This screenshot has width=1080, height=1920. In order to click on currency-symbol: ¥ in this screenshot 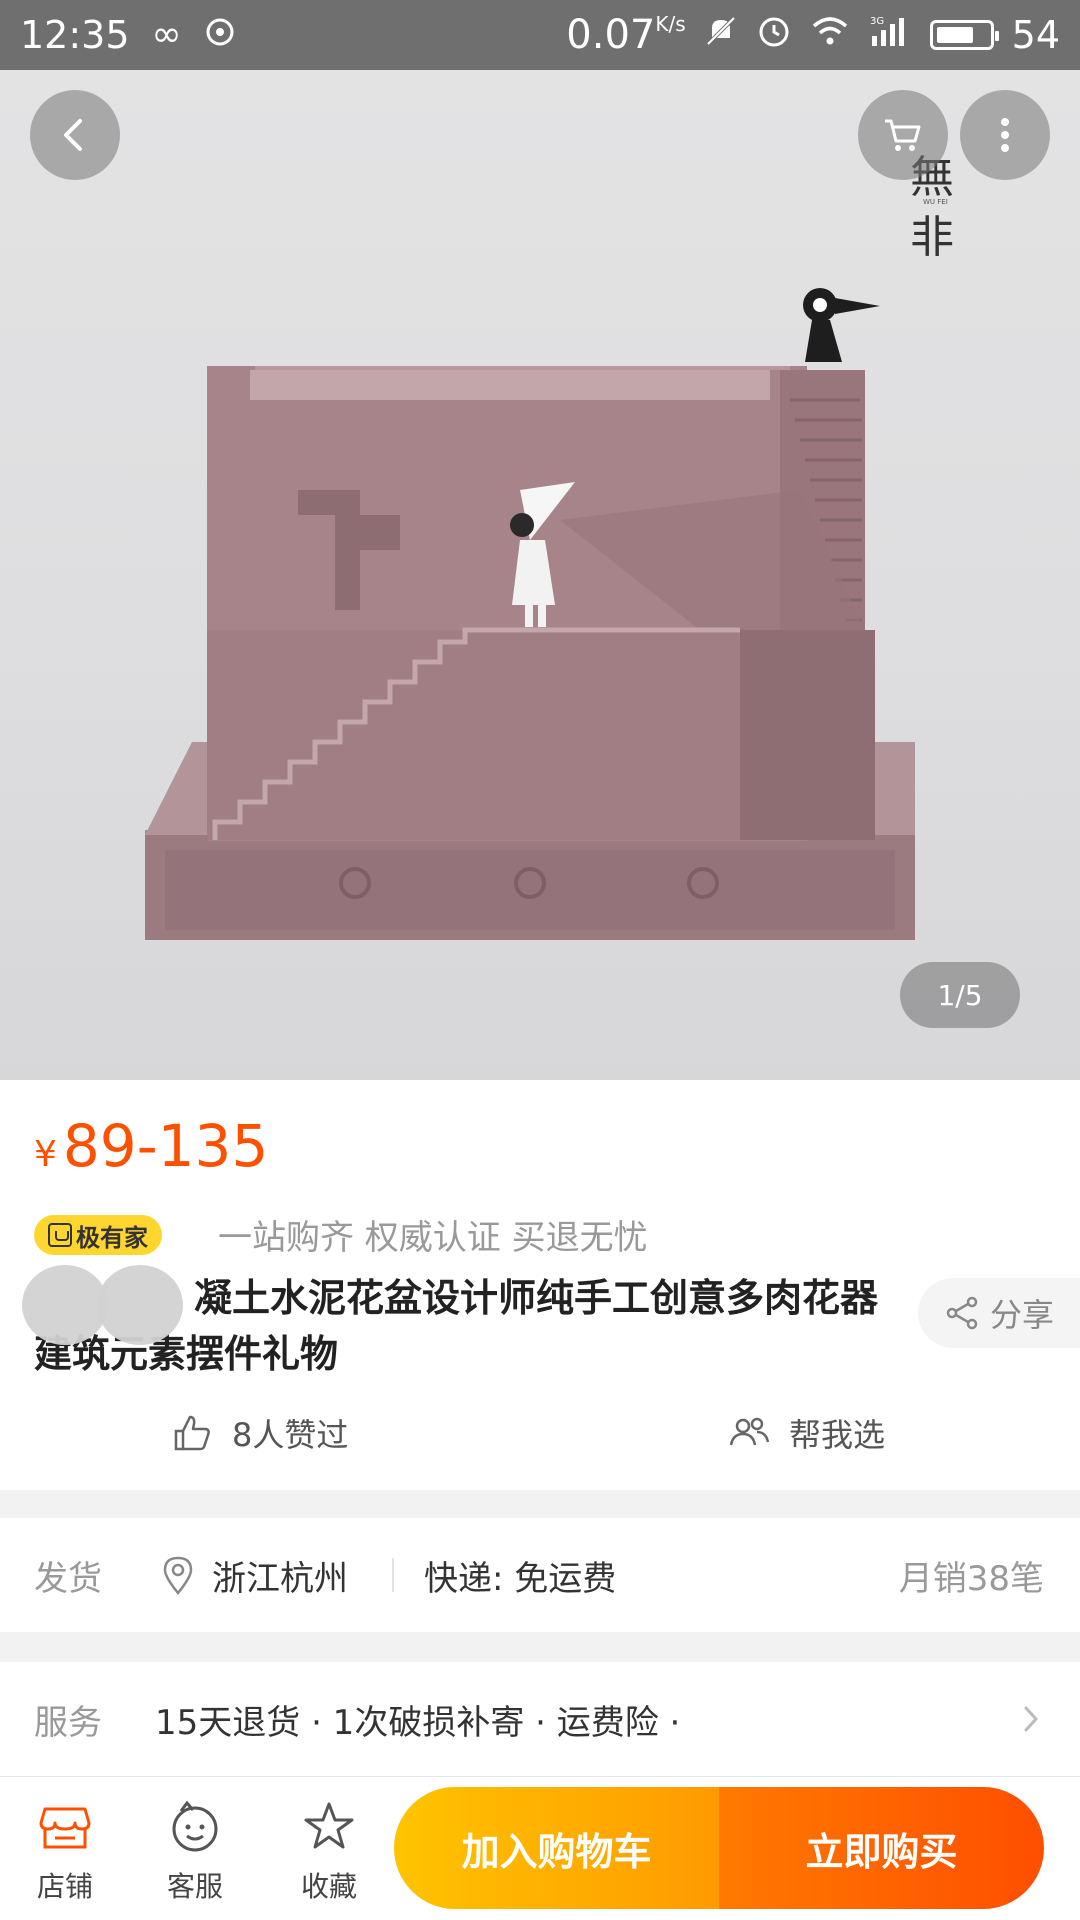, I will do `click(45, 1154)`.